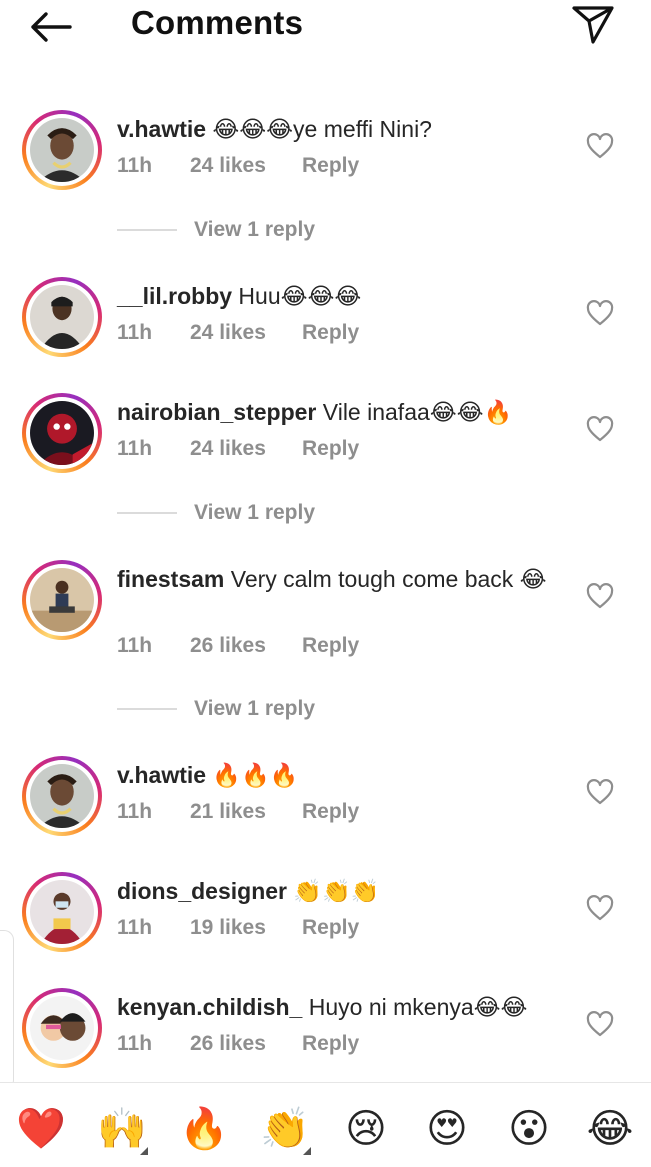 The width and height of the screenshot is (651, 1167). What do you see at coordinates (319, 129) in the screenshot?
I see `comment-body: 😂😂😂ye meffi Nini?` at bounding box center [319, 129].